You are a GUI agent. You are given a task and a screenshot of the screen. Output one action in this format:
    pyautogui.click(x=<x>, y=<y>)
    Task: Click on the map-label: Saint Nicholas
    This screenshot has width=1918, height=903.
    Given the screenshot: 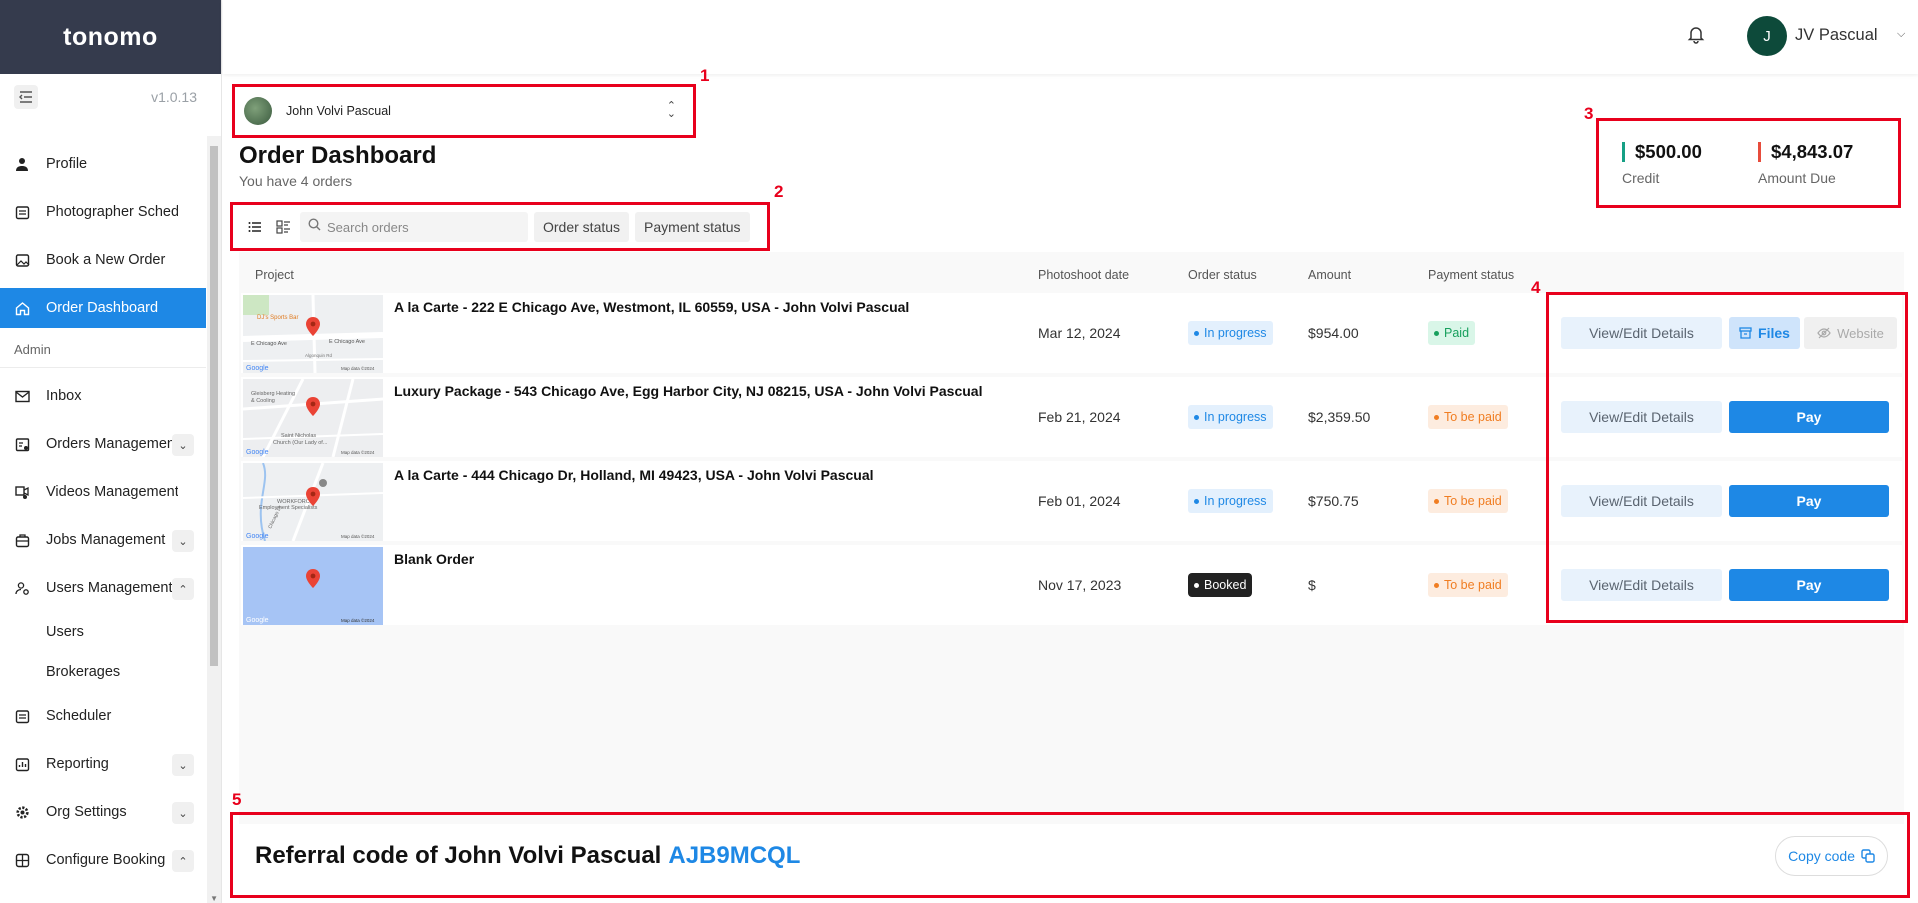 What is the action you would take?
    pyautogui.click(x=298, y=436)
    